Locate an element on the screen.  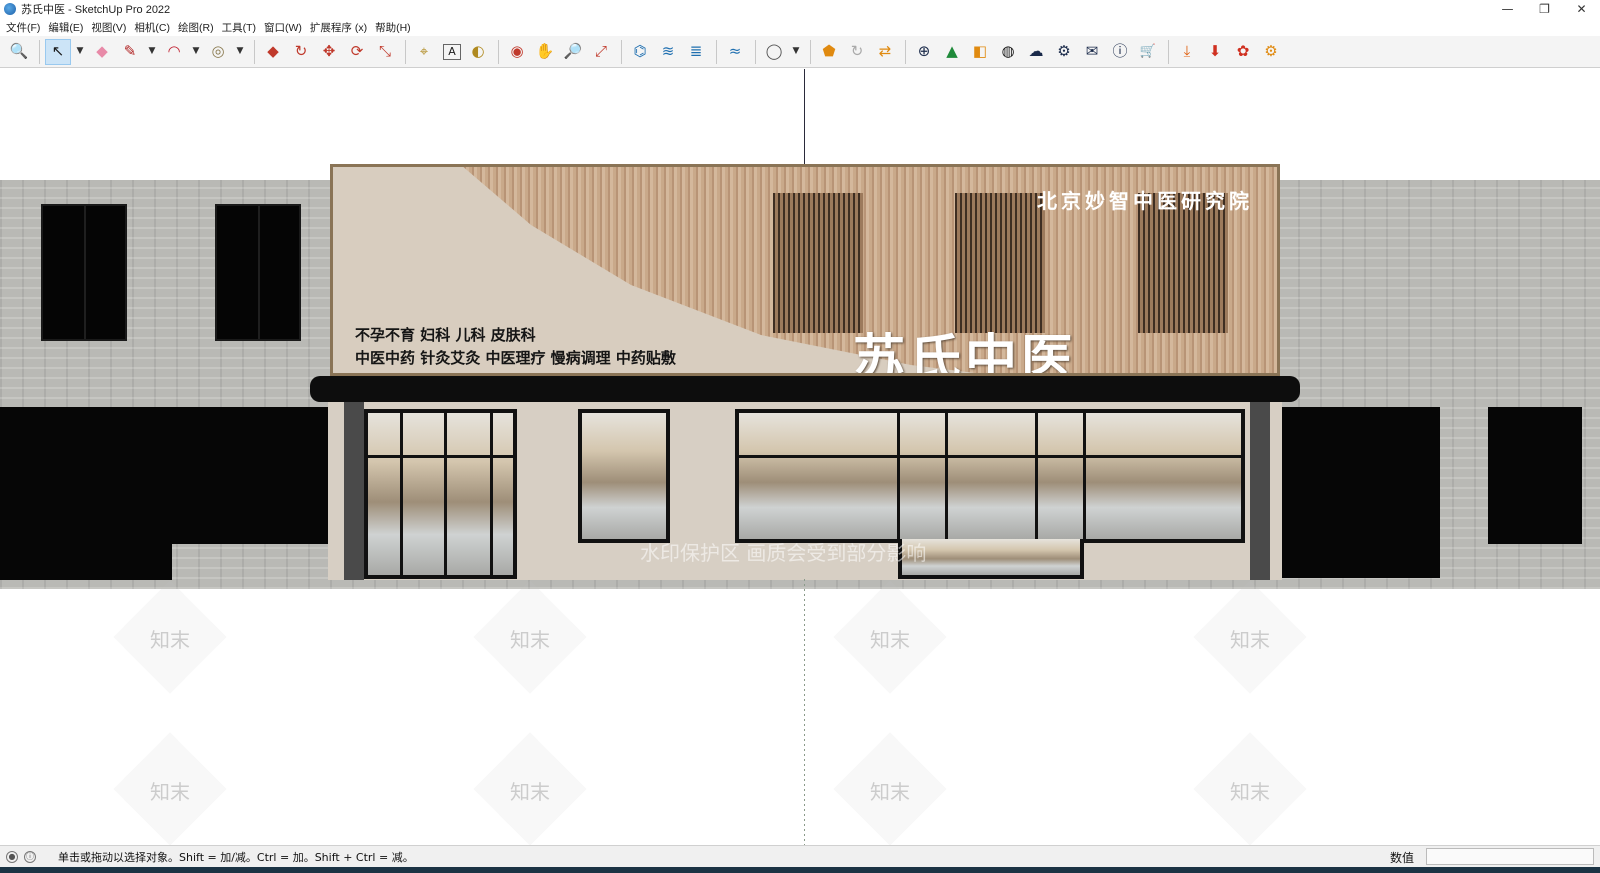
scale-icon: ⤡ is located at coordinates (385, 52).